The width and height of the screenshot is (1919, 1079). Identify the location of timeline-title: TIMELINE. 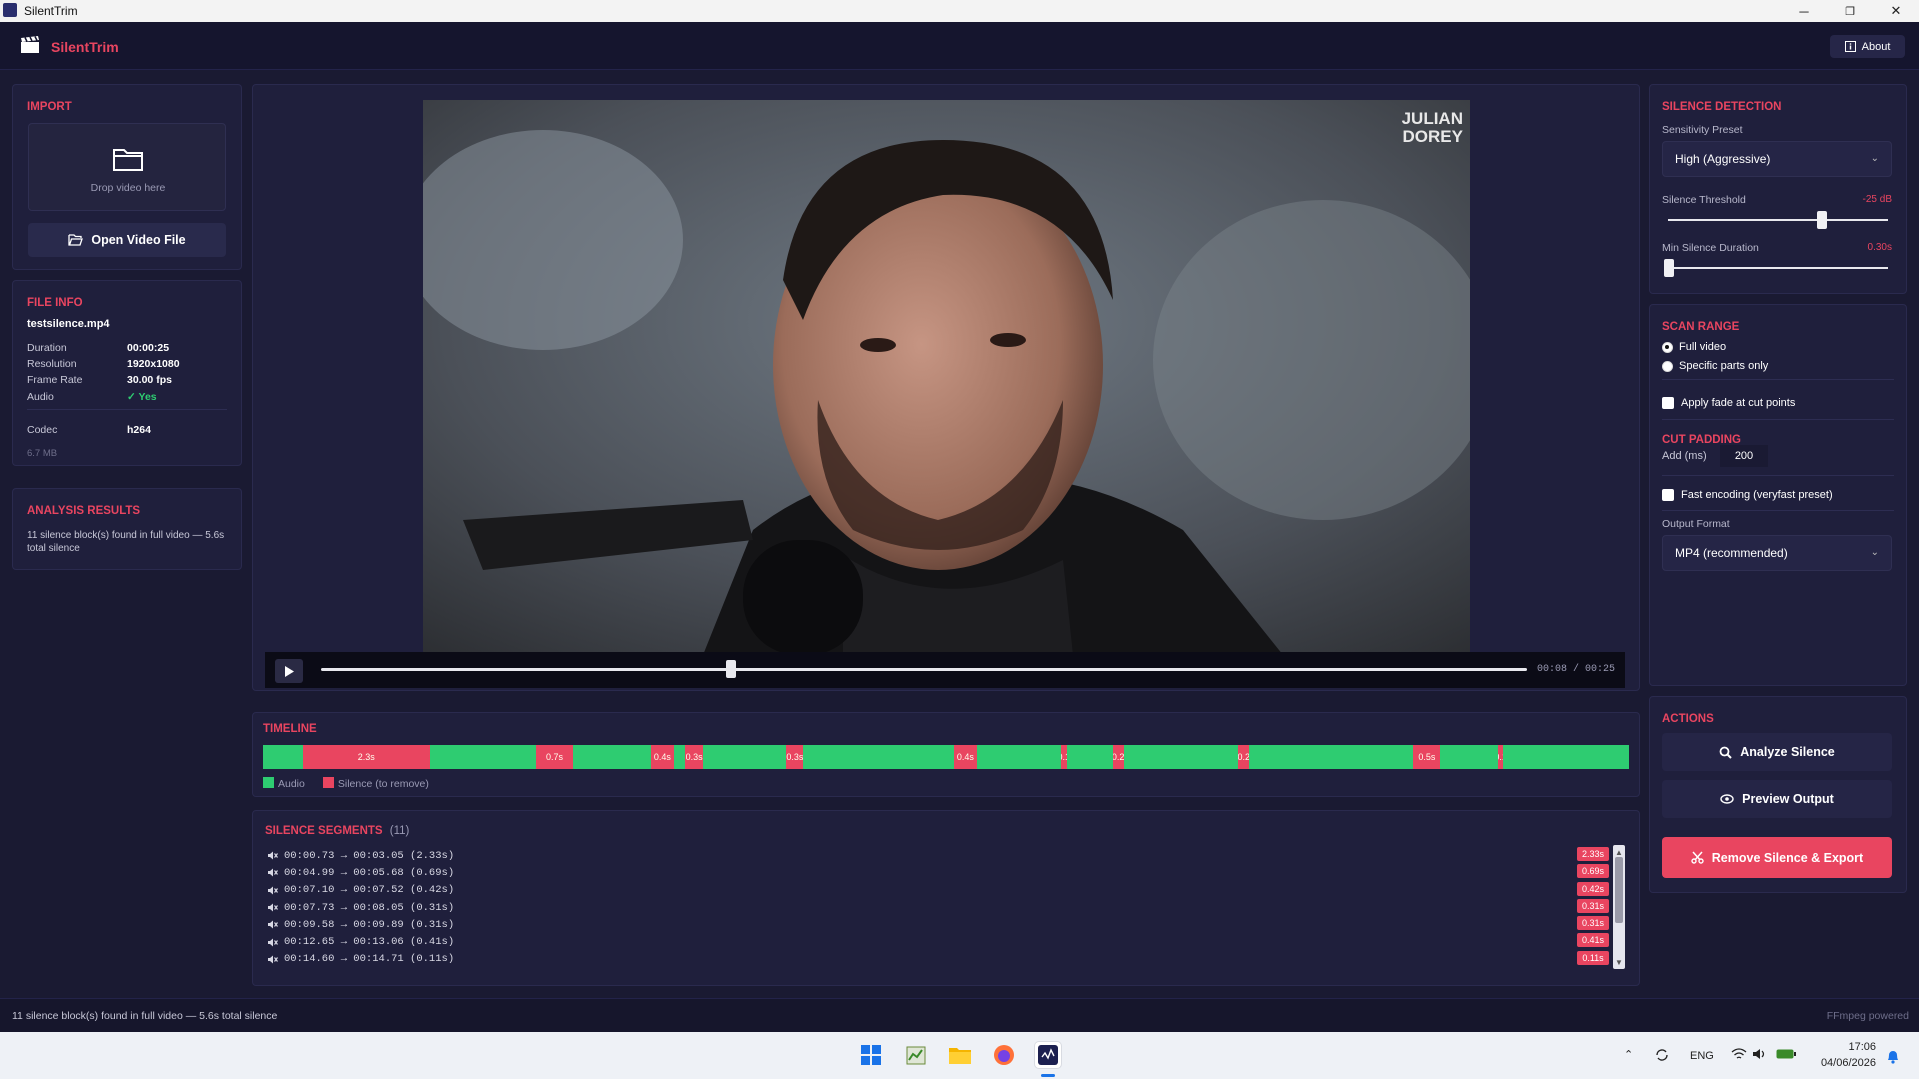
(290, 729).